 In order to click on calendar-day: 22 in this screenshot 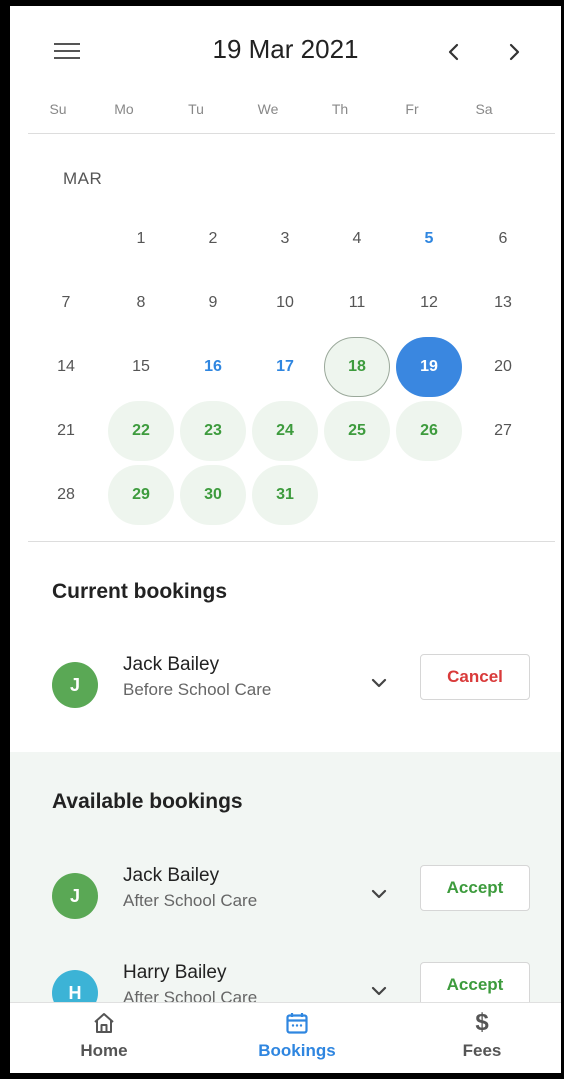, I will do `click(141, 431)`.